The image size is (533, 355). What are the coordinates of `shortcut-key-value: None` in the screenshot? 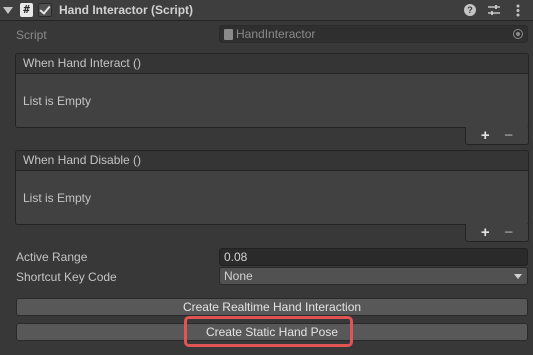 It's located at (238, 276).